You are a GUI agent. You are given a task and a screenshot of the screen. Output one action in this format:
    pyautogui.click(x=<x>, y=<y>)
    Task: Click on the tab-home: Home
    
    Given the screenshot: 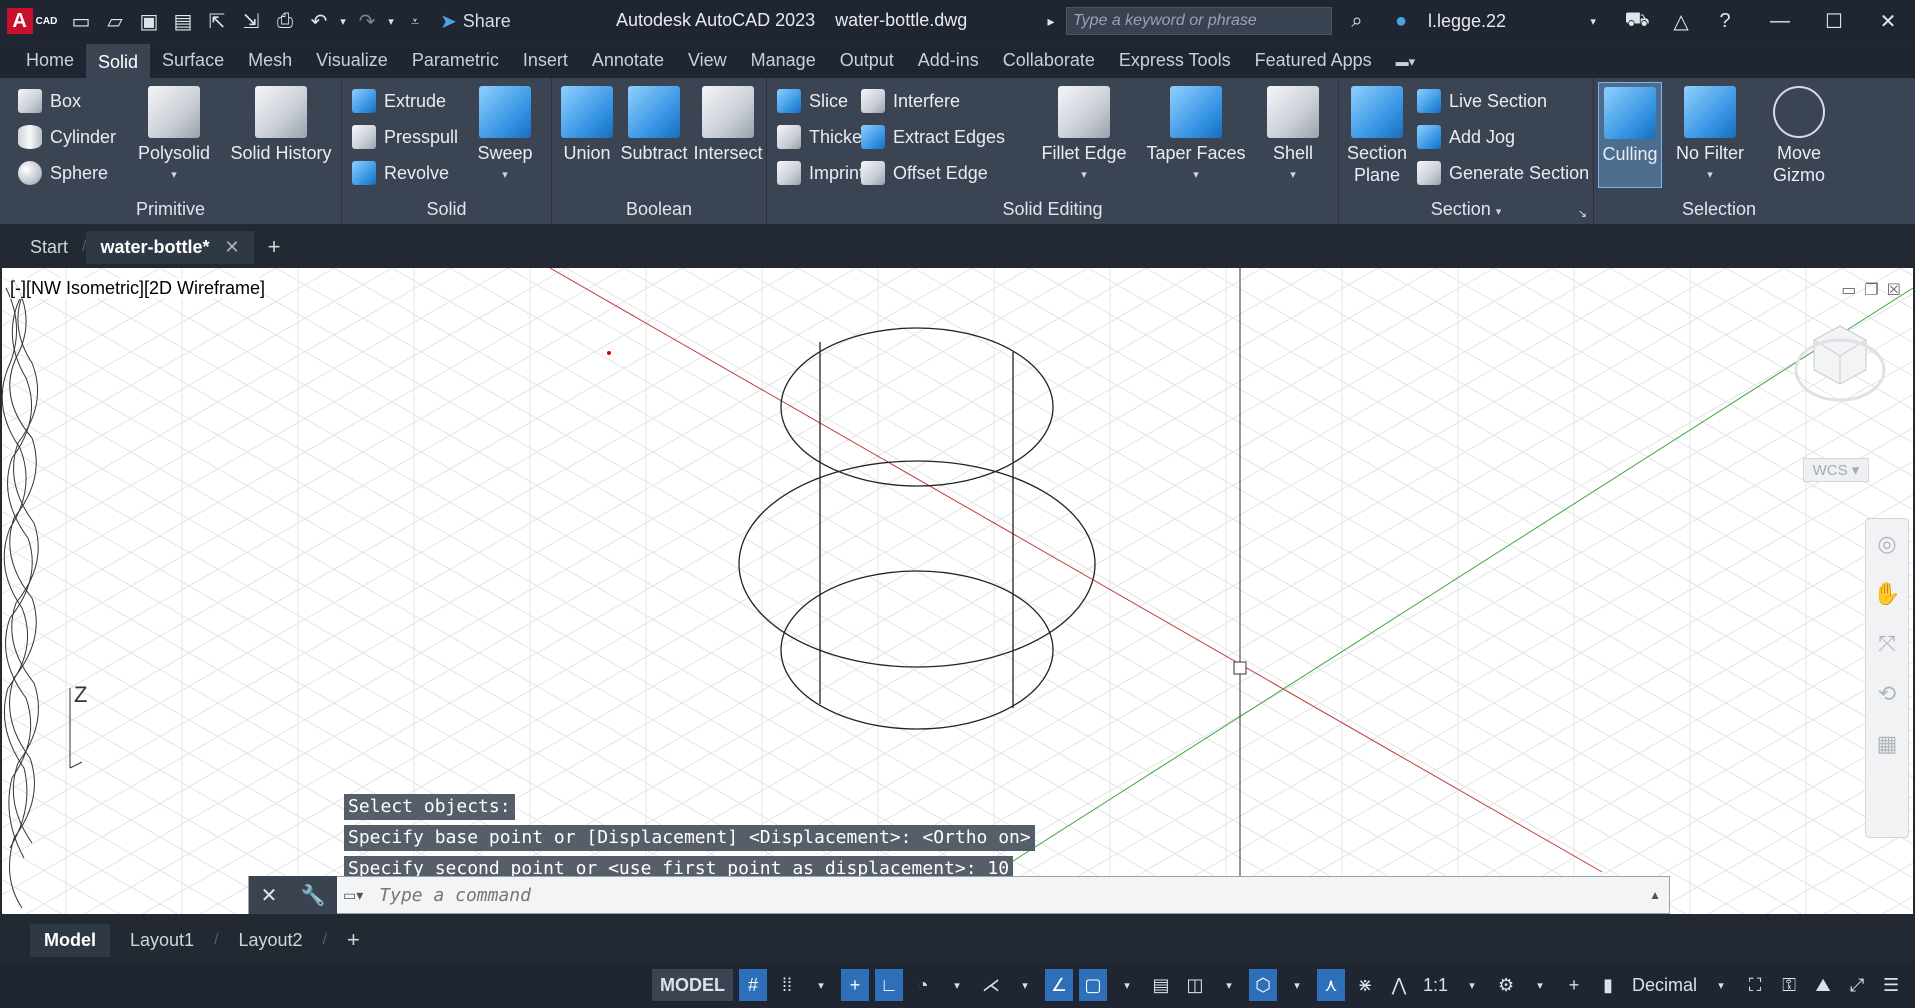 What is the action you would take?
    pyautogui.click(x=50, y=61)
    